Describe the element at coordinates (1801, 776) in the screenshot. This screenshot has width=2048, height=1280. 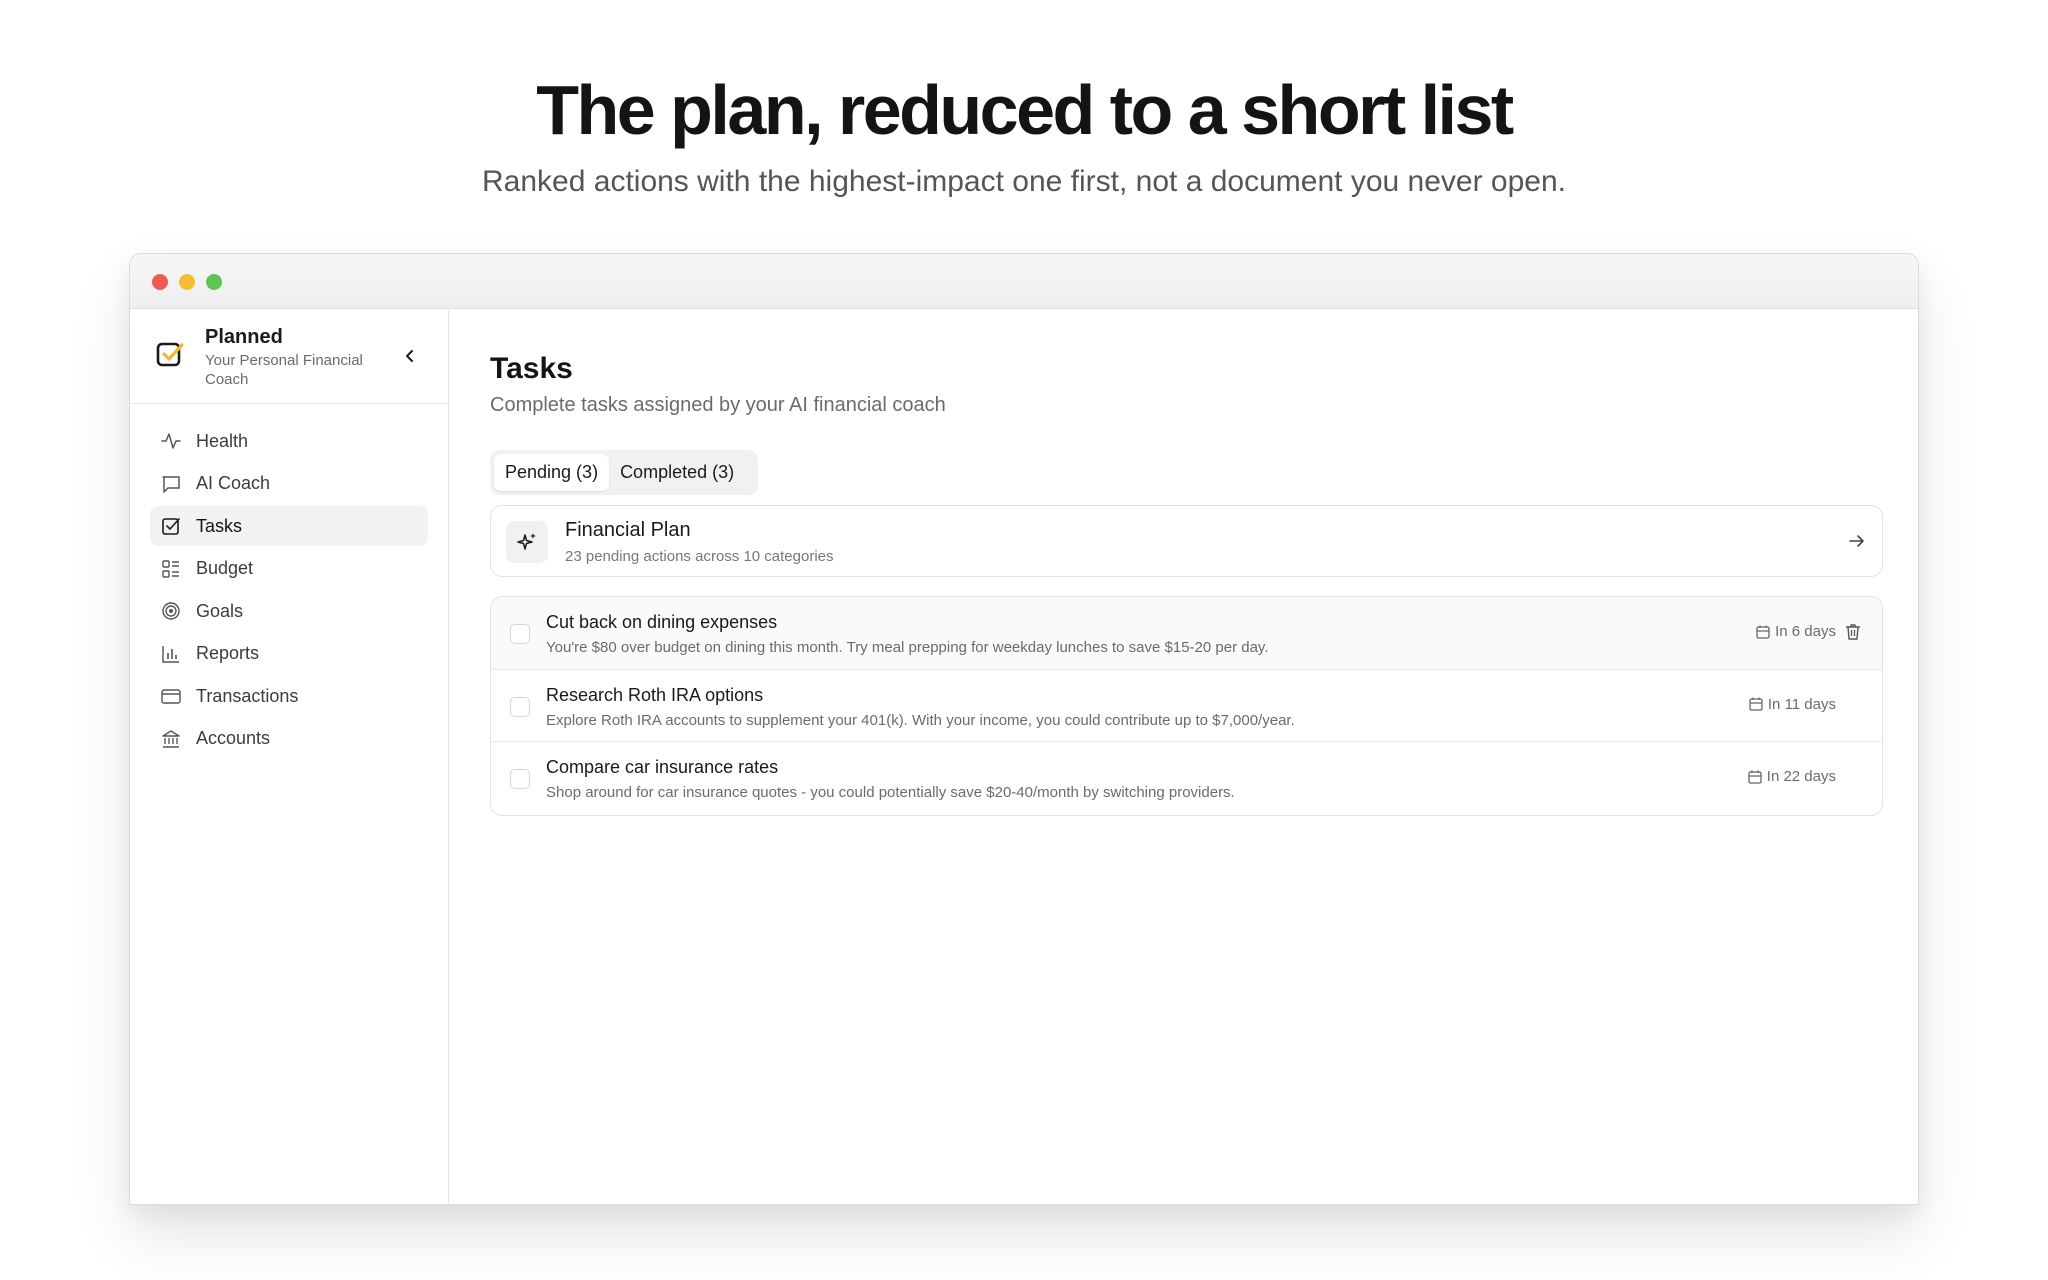
I see `task-due-label: In 22 days` at that location.